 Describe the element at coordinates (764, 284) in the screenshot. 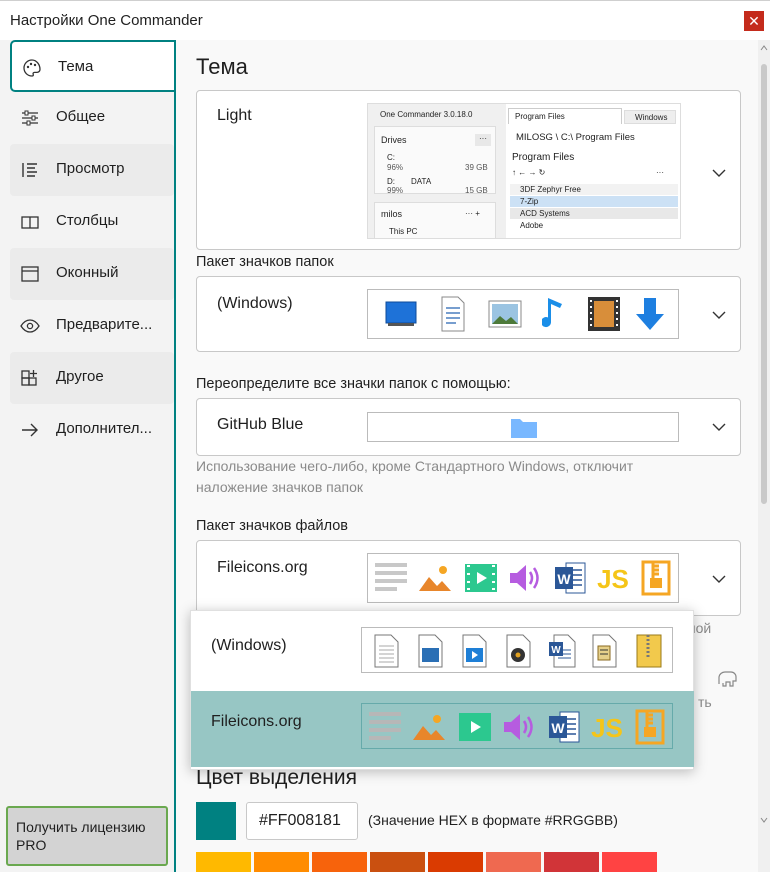

I see `scrollbar-thumb` at that location.